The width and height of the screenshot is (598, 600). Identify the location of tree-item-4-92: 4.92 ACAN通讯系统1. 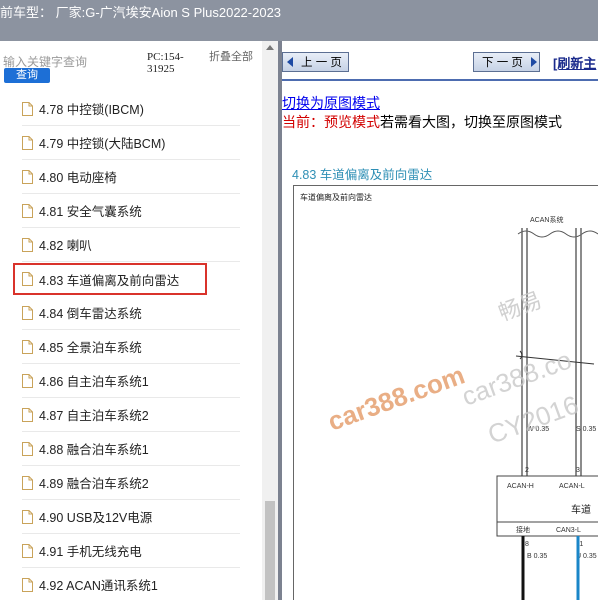
(131, 584).